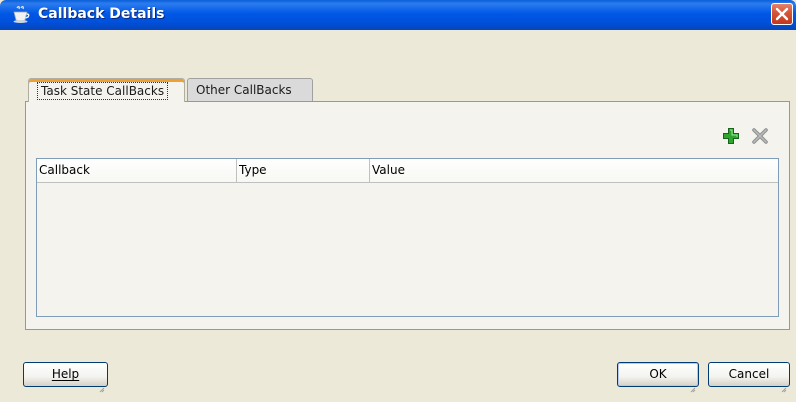  I want to click on jdeveloper-cup-icon, so click(22, 15).